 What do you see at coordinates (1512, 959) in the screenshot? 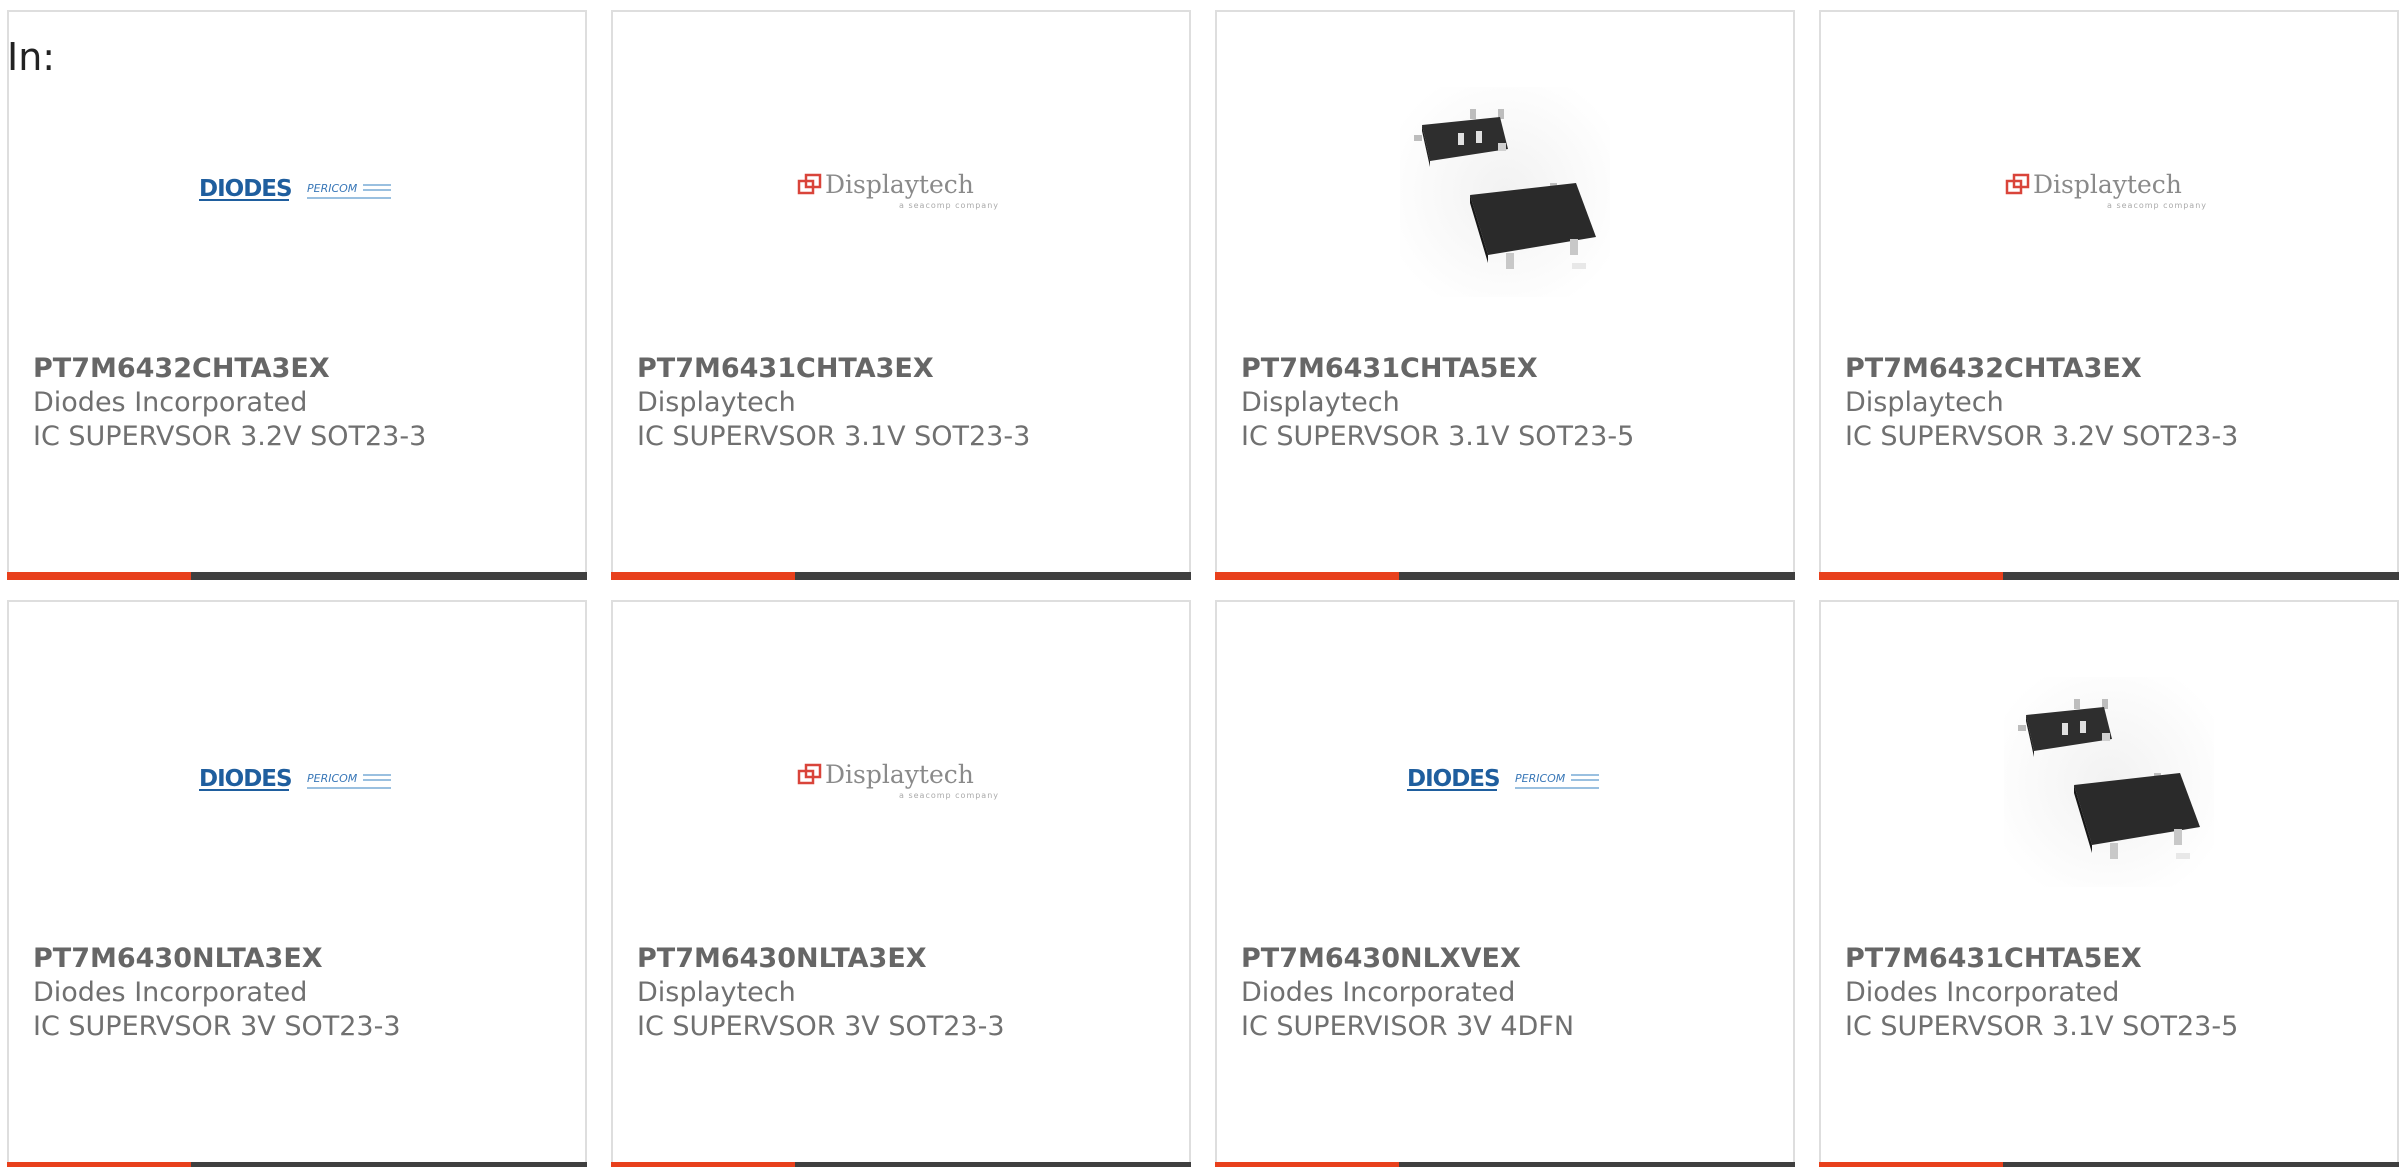
I see `part-number-link: PT7M6430NLXVEX` at bounding box center [1512, 959].